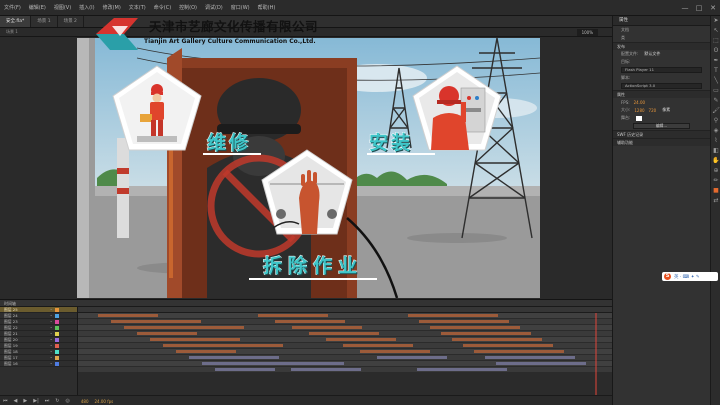  What do you see at coordinates (188, 7) in the screenshot?
I see `menu-control: 控制(O)` at bounding box center [188, 7].